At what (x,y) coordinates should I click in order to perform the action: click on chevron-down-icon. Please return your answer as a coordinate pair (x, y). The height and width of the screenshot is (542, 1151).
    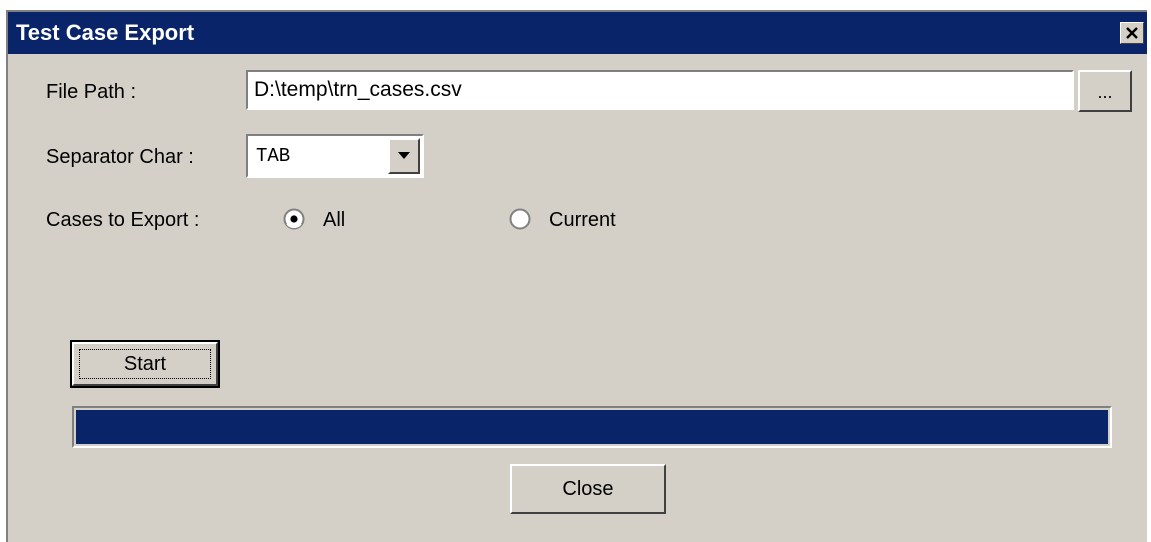
    Looking at the image, I should click on (404, 156).